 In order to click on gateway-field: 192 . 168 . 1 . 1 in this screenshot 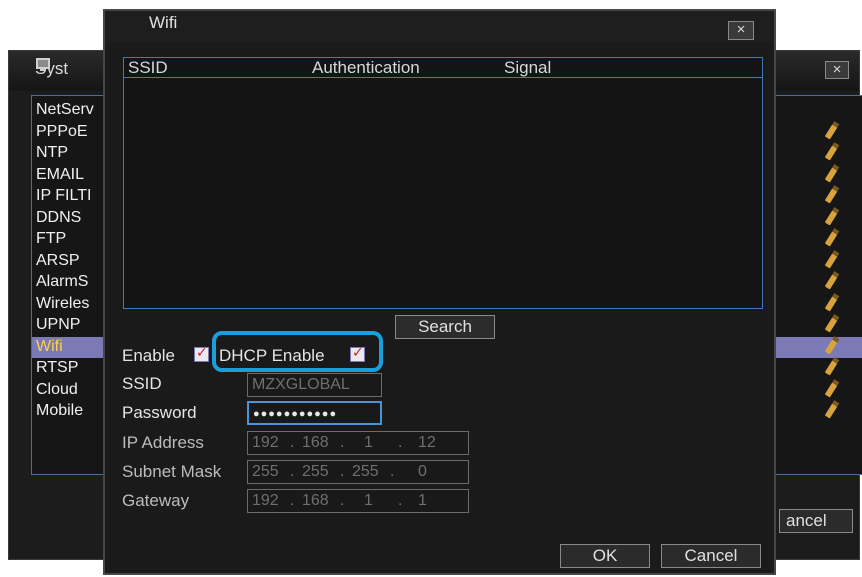, I will do `click(358, 501)`.